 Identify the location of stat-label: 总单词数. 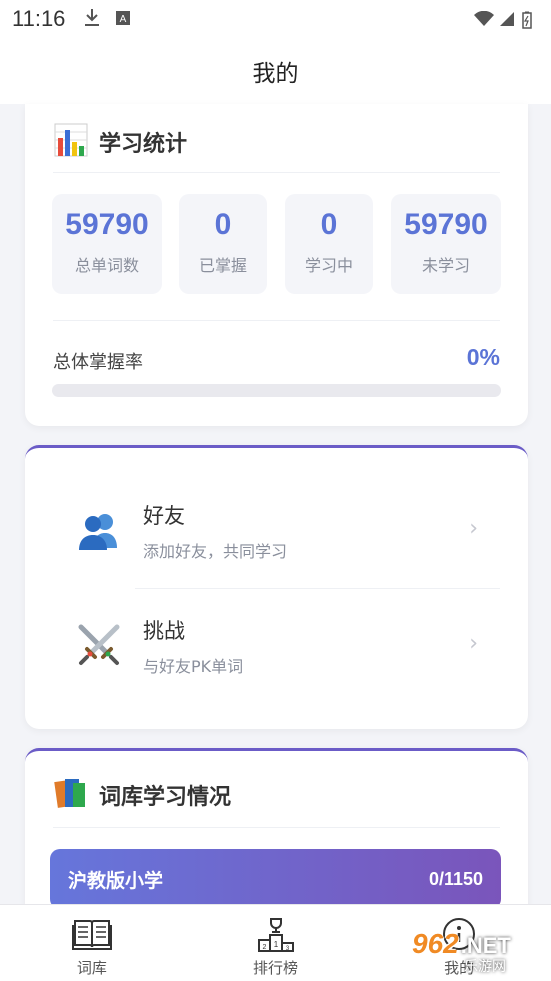
(106, 265).